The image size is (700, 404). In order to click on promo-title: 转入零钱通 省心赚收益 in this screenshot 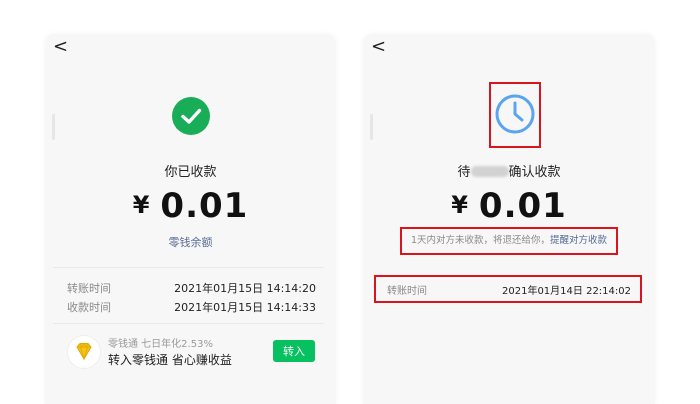, I will do `click(170, 360)`.